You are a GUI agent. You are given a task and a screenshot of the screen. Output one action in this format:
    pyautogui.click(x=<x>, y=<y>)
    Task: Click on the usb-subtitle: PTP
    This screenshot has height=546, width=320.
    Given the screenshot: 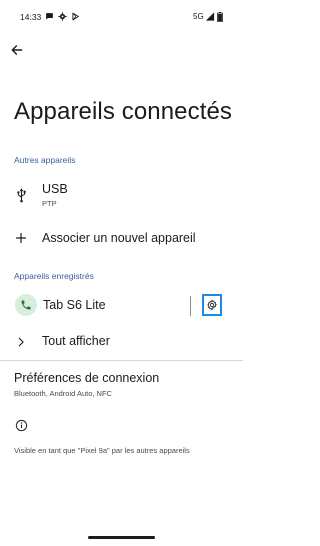 What is the action you would take?
    pyautogui.click(x=49, y=203)
    